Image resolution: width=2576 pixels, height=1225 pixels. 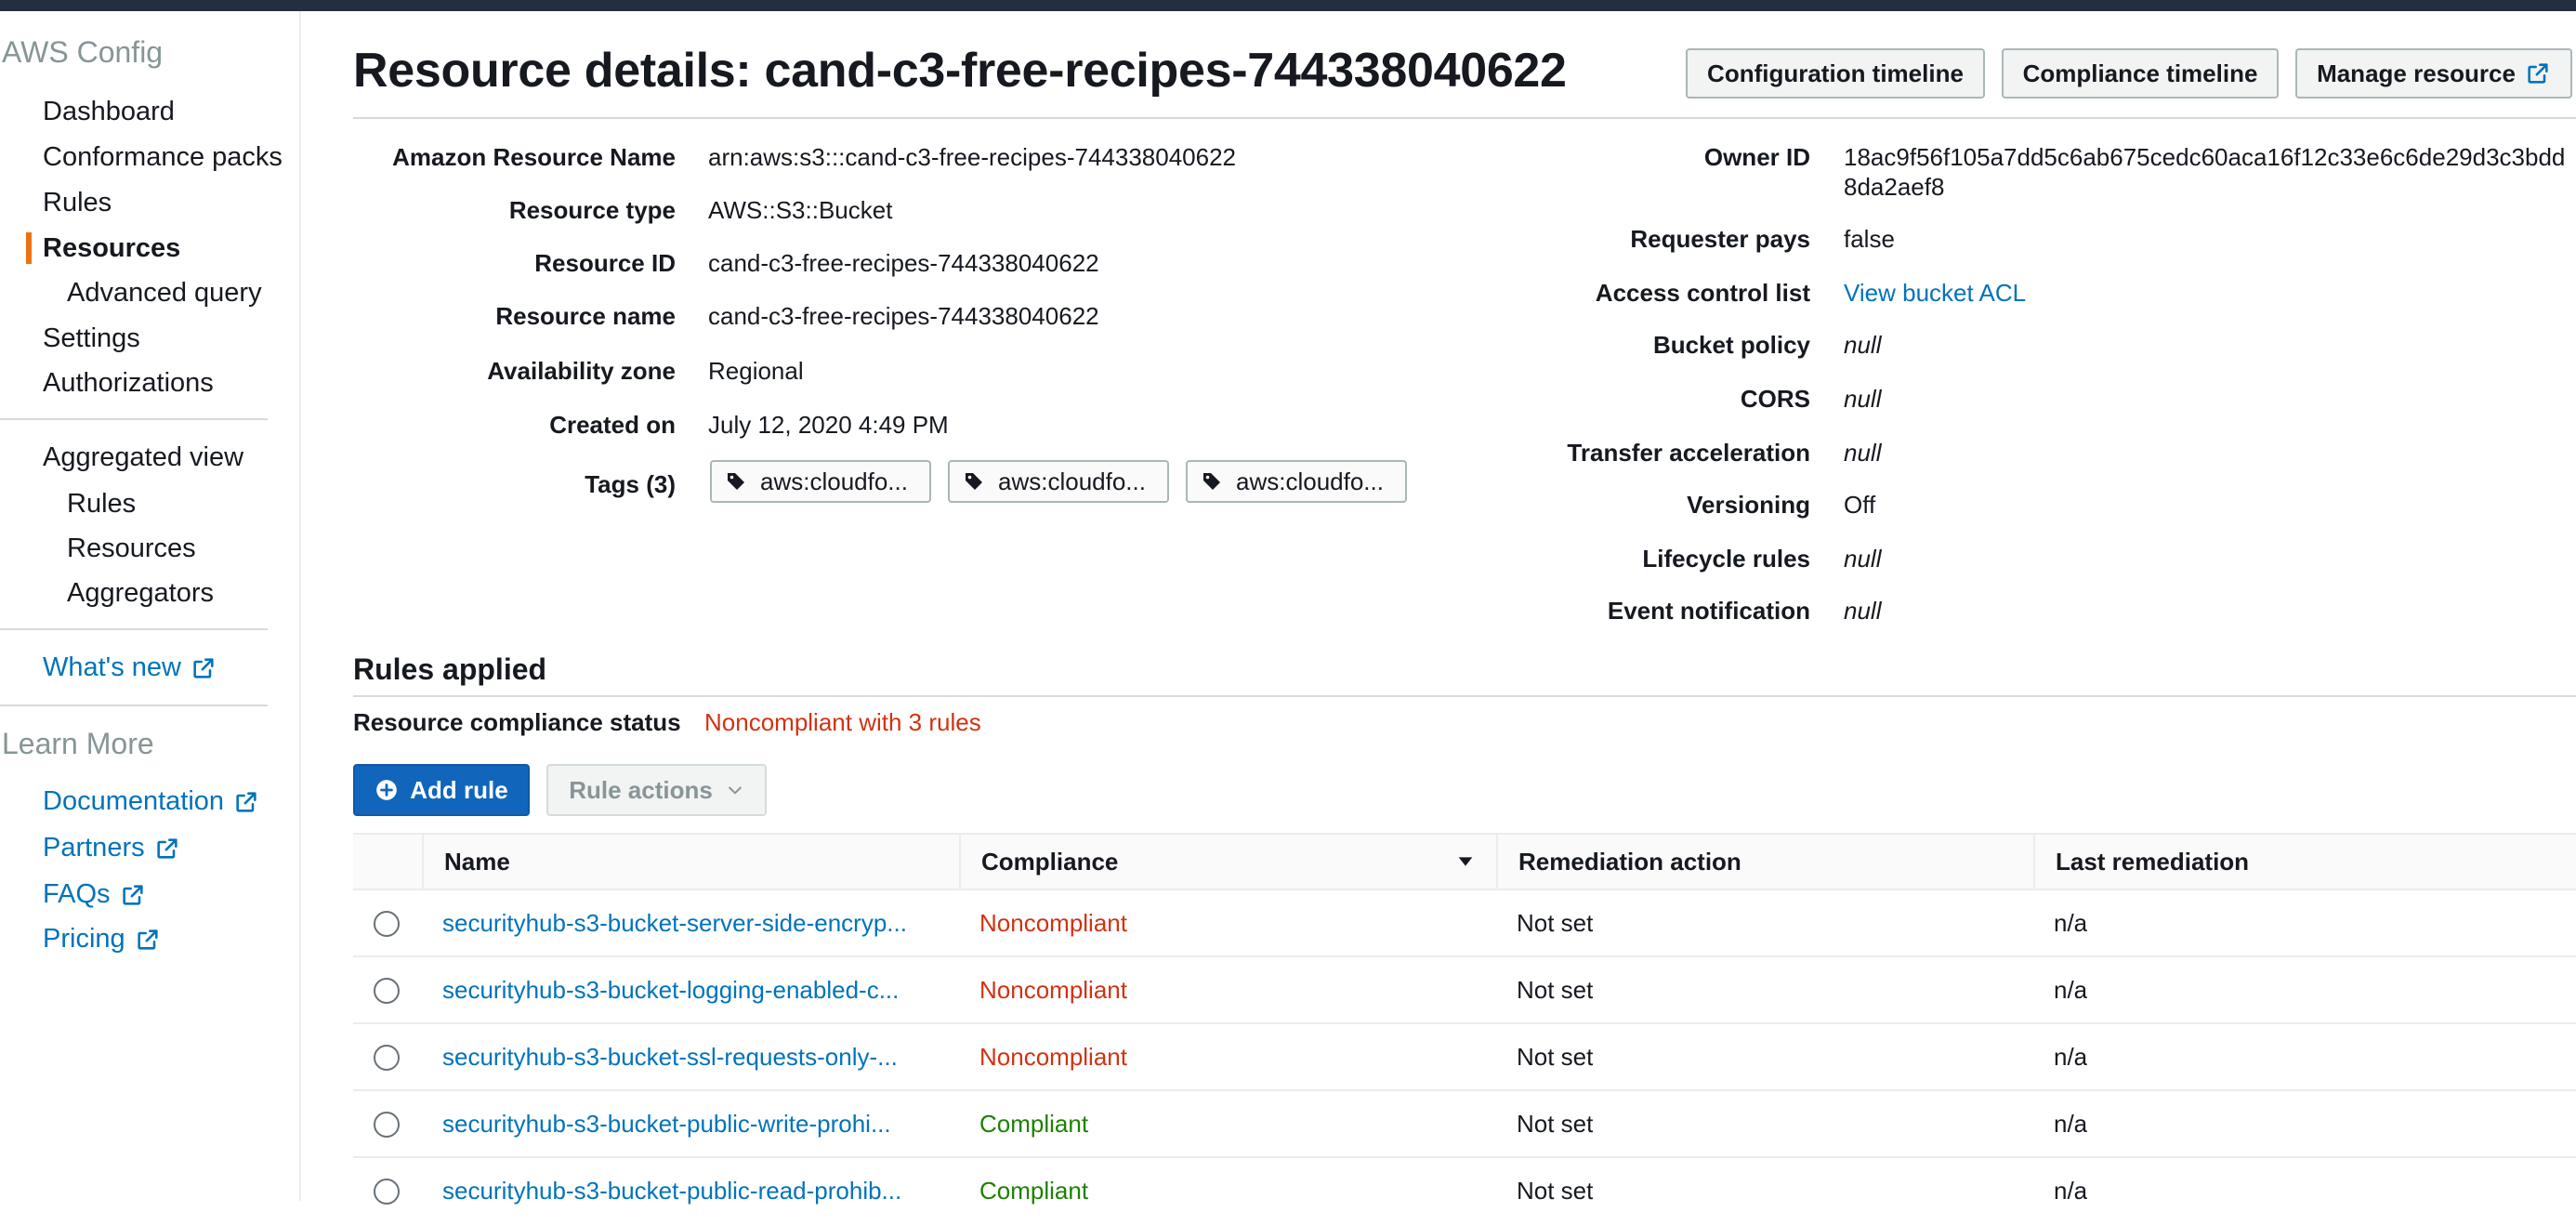 I want to click on sidebar-item-aggregated-resources: Resources, so click(x=131, y=548).